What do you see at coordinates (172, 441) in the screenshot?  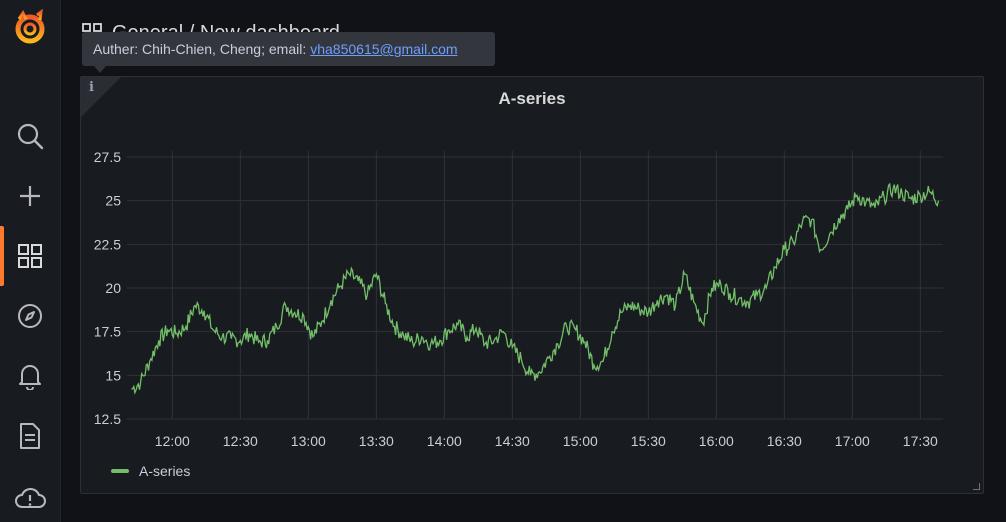 I see `x-tick-label: 12:00` at bounding box center [172, 441].